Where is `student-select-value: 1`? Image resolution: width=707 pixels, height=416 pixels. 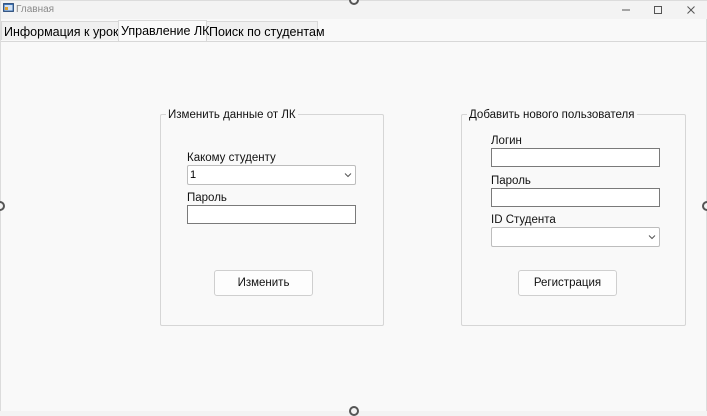
student-select-value: 1 is located at coordinates (193, 175).